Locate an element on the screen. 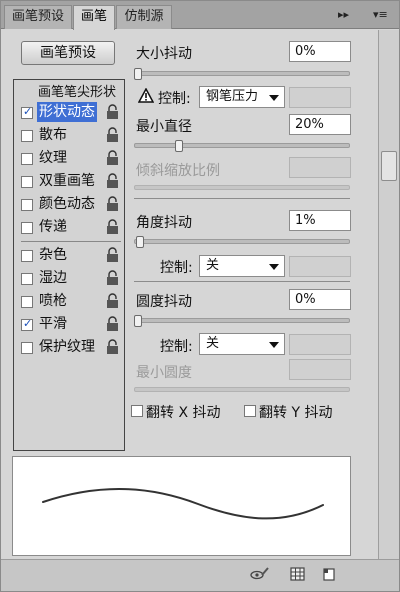 The height and width of the screenshot is (592, 400). list-item-shape-dynamics: 形状动态 is located at coordinates (69, 113).